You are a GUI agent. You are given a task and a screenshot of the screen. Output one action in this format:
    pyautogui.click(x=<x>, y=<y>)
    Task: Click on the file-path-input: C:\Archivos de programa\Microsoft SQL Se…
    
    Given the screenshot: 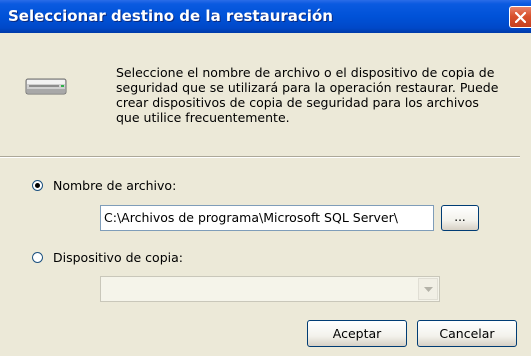 What is the action you would take?
    pyautogui.click(x=267, y=218)
    